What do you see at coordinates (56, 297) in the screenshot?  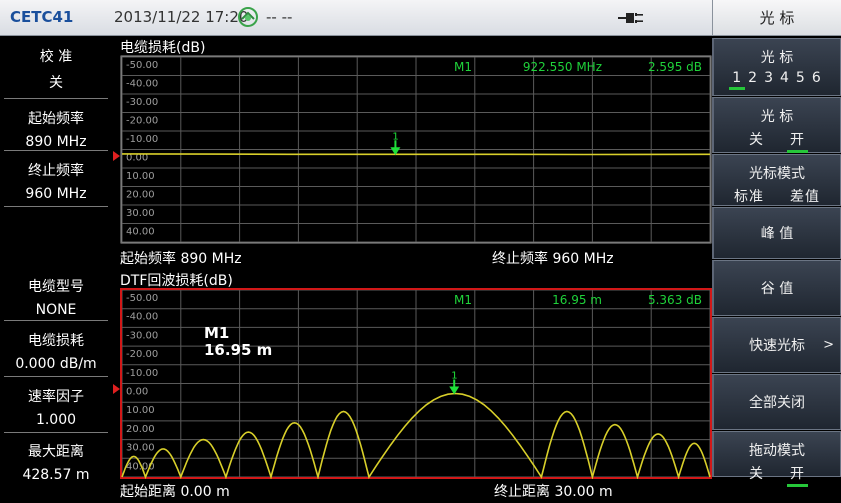 I see `param-3: 电缆型号 NONE` at bounding box center [56, 297].